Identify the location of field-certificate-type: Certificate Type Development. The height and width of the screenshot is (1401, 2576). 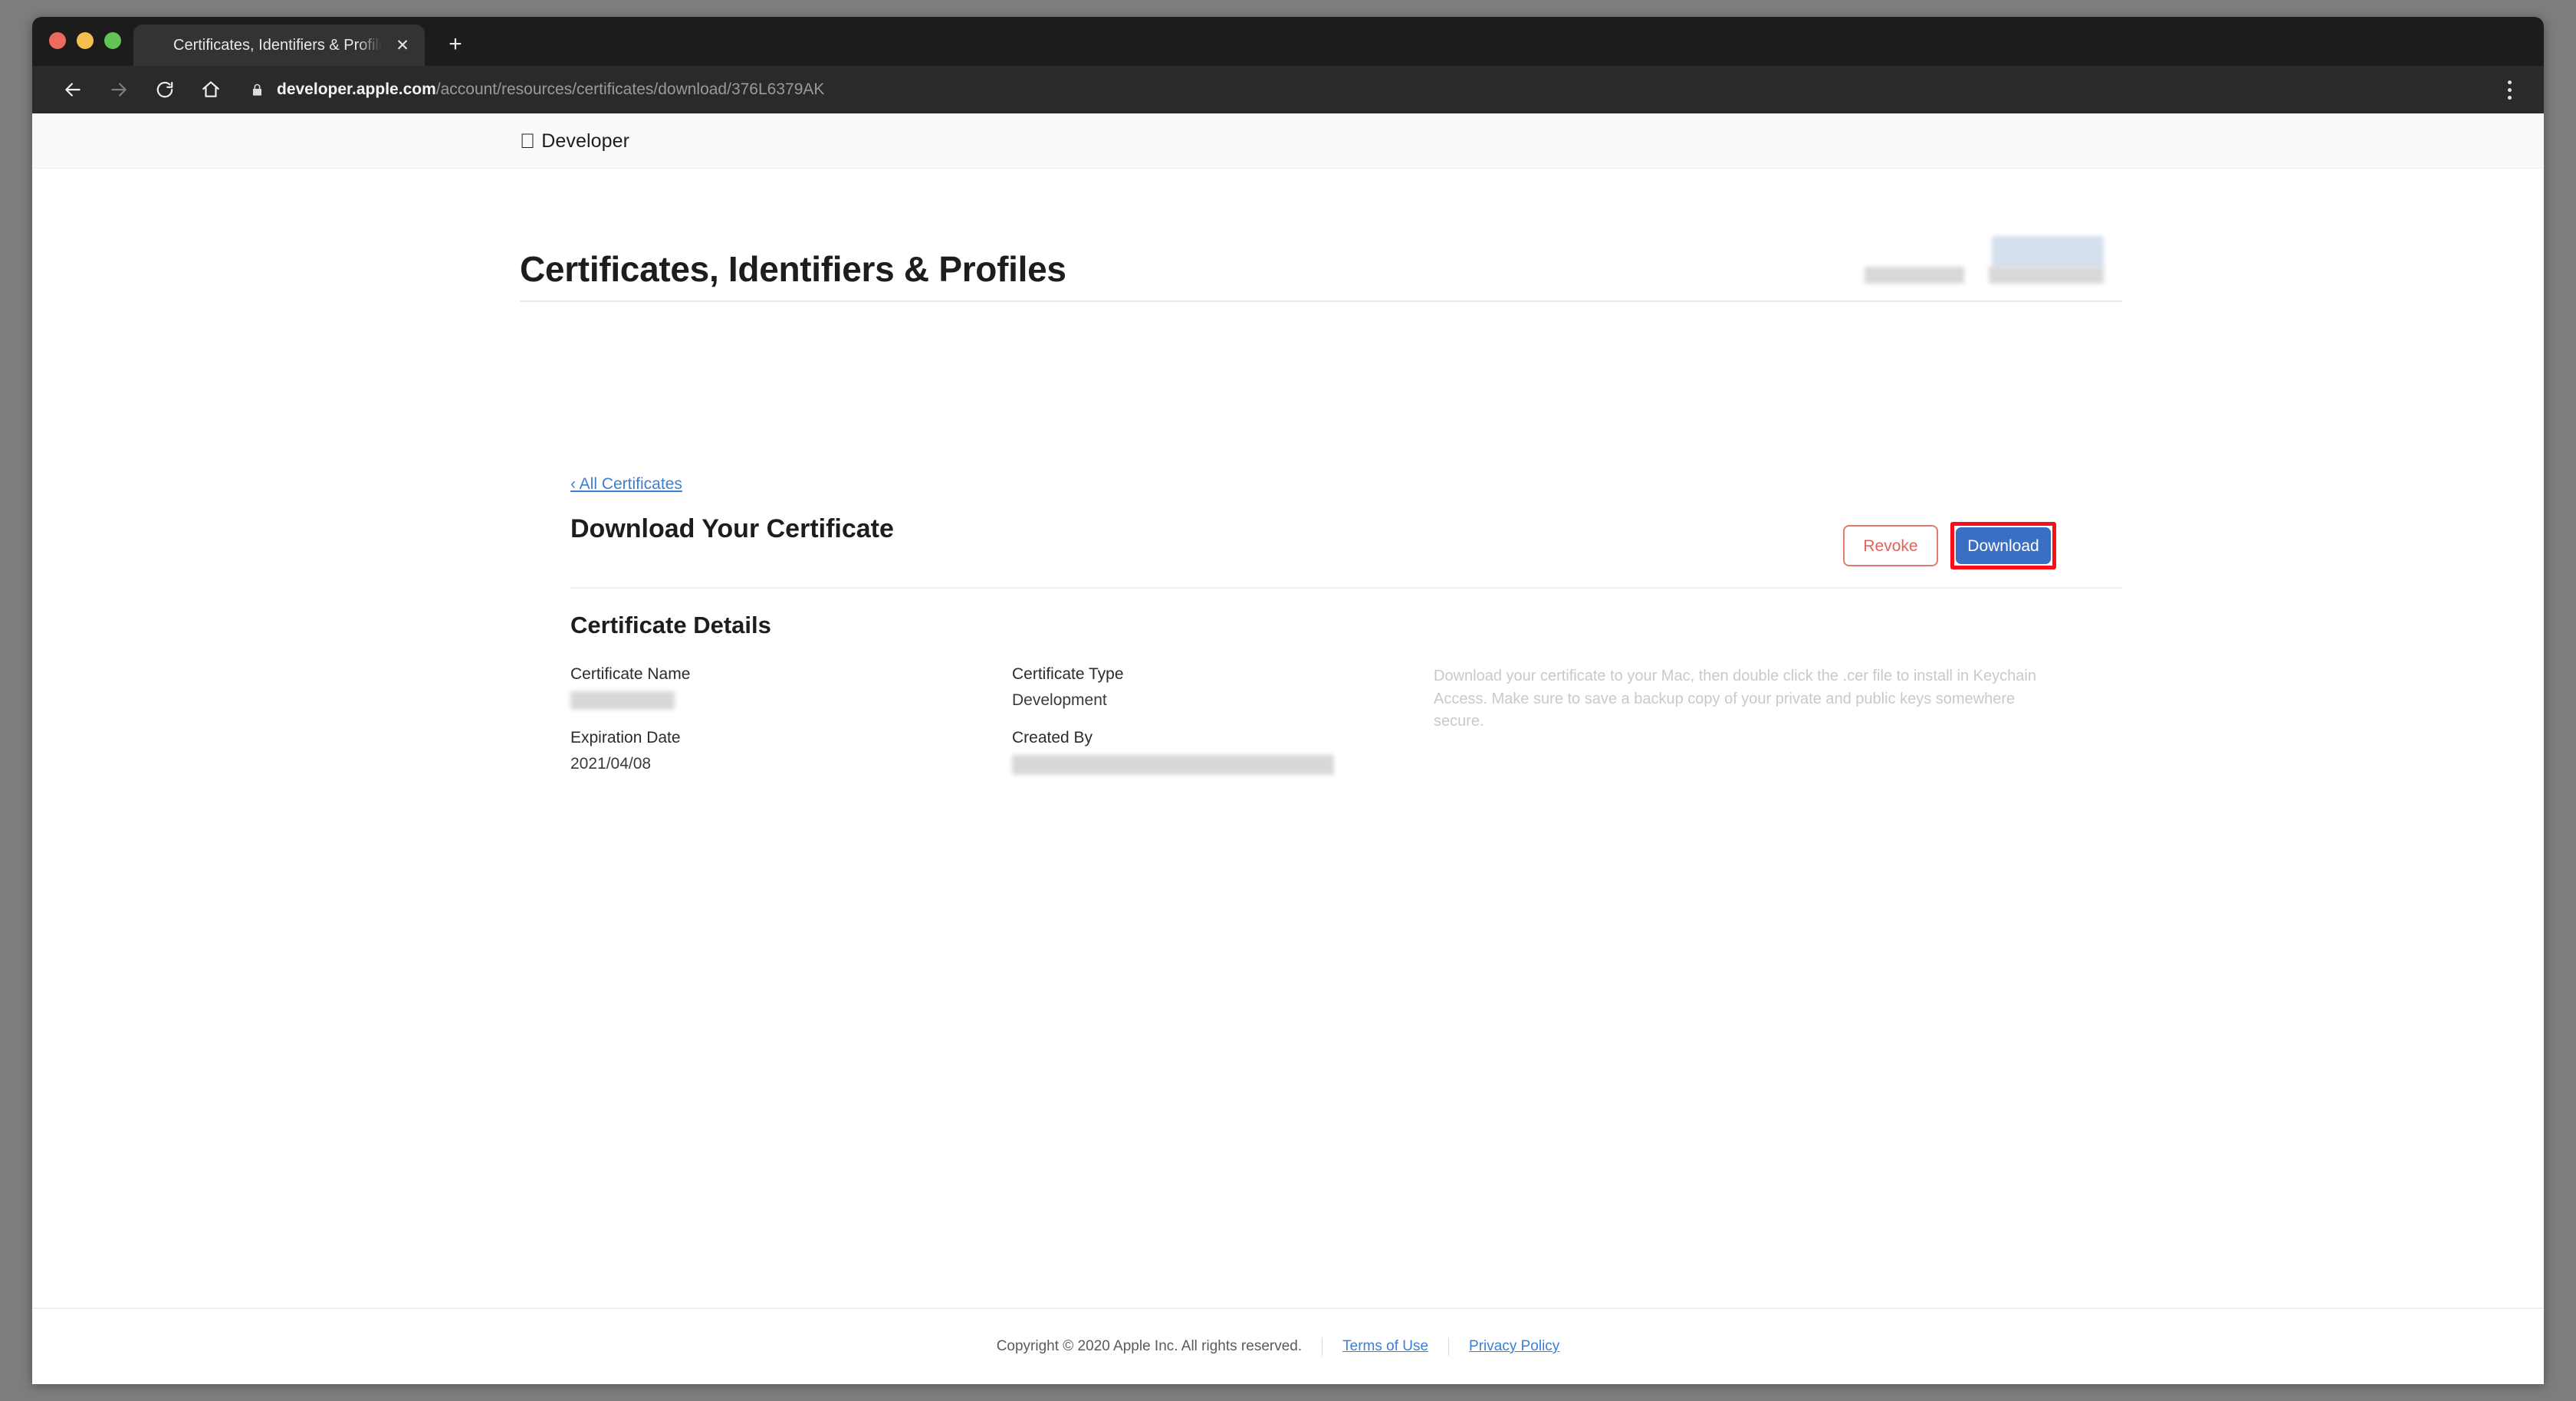
(1068, 687).